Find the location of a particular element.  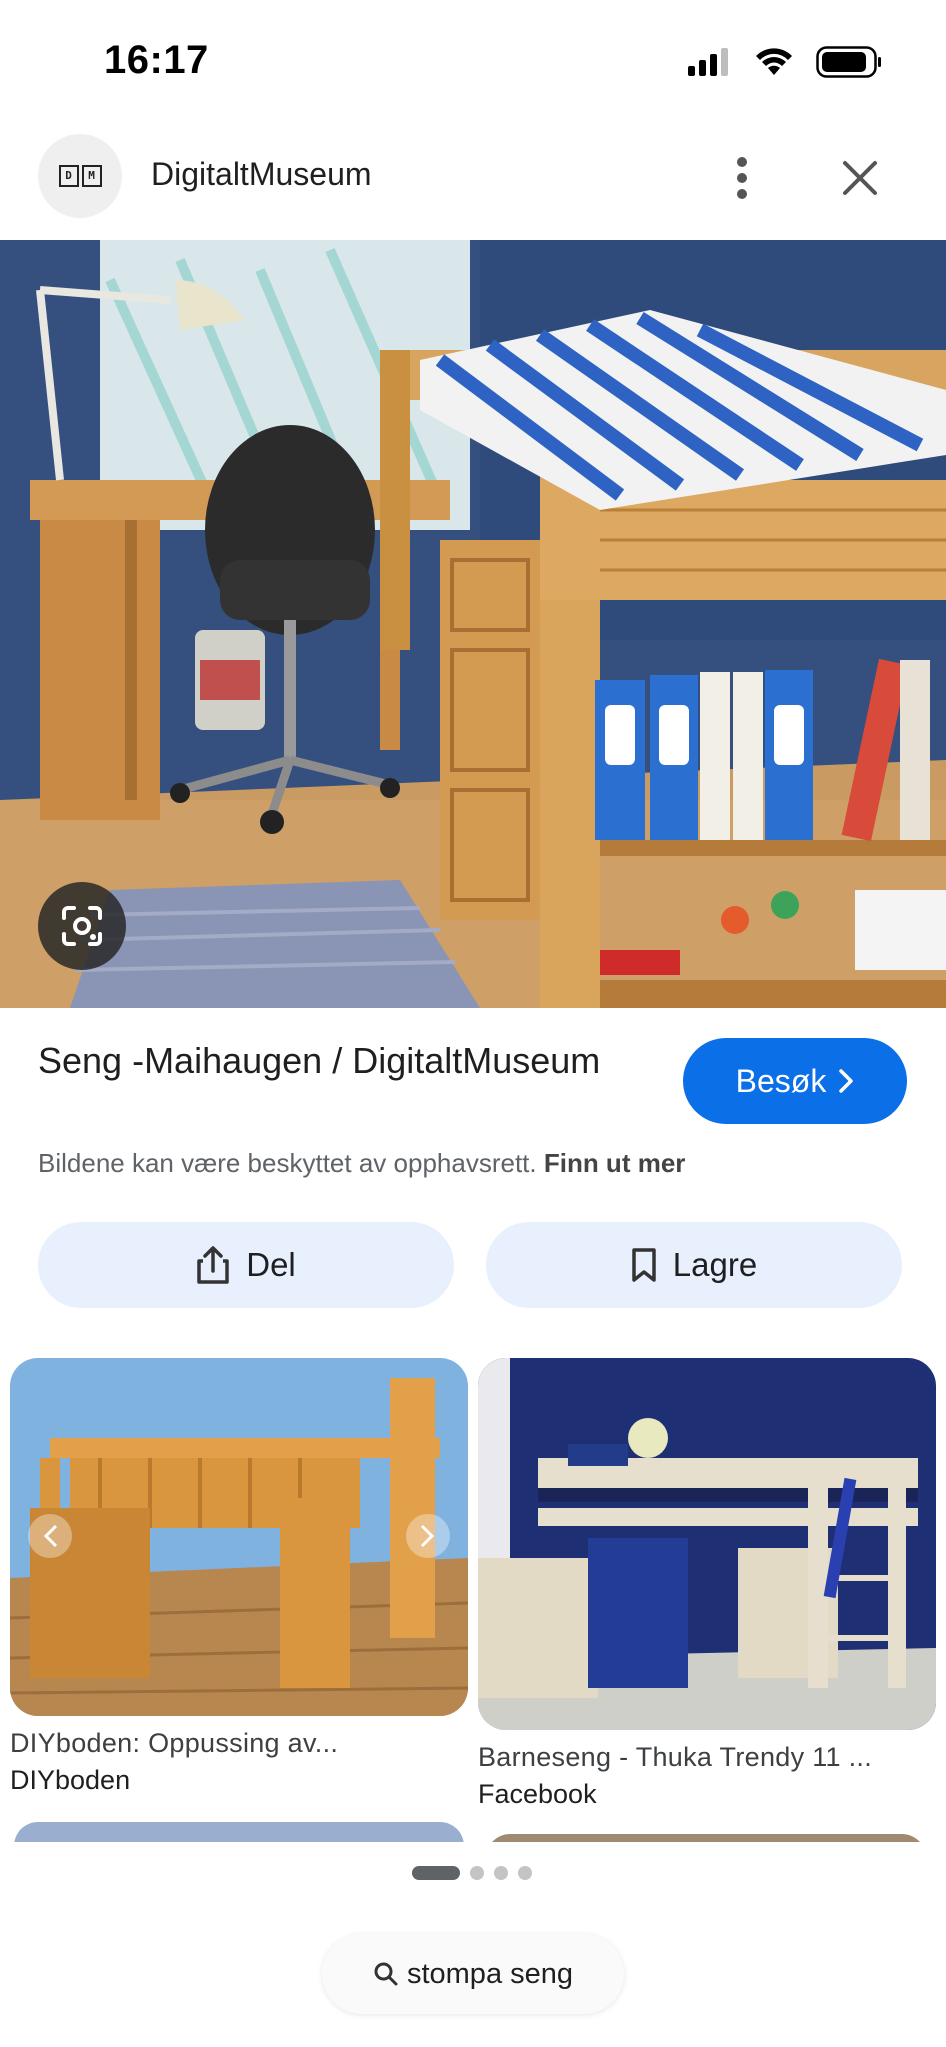

logo-letter: M is located at coordinates (91, 176).